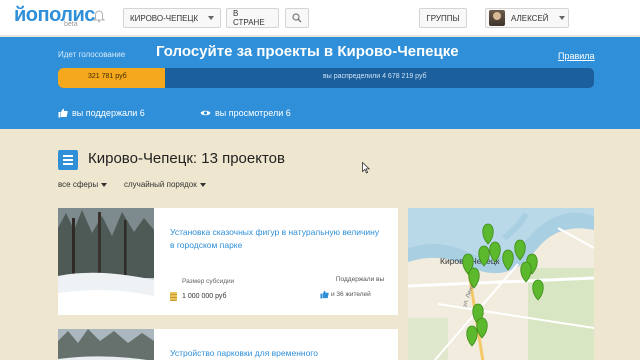 The height and width of the screenshot is (360, 640). Describe the element at coordinates (228, 344) in the screenshot. I see `project-card: Устройство парковки для временного` at that location.